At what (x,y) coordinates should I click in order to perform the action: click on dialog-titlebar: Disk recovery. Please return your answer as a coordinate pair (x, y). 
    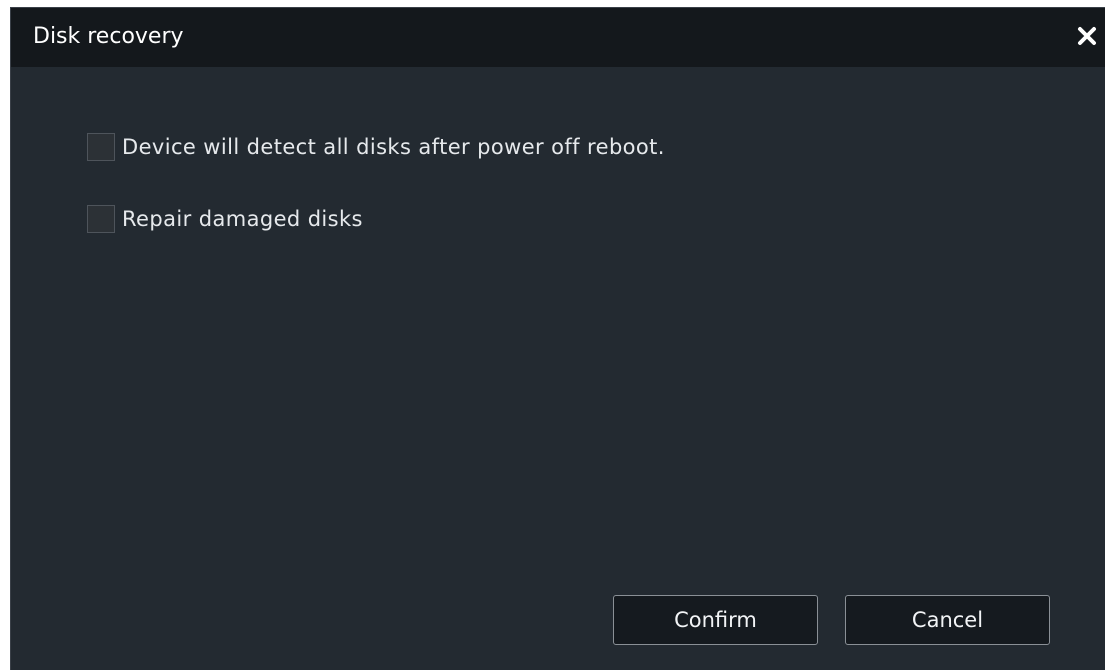
    Looking at the image, I should click on (558, 37).